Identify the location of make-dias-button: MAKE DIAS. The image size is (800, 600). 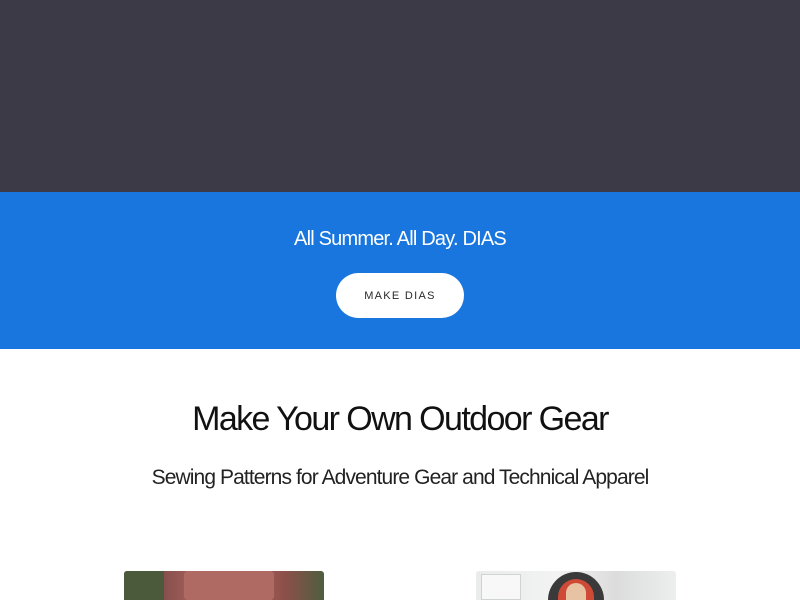
(400, 295).